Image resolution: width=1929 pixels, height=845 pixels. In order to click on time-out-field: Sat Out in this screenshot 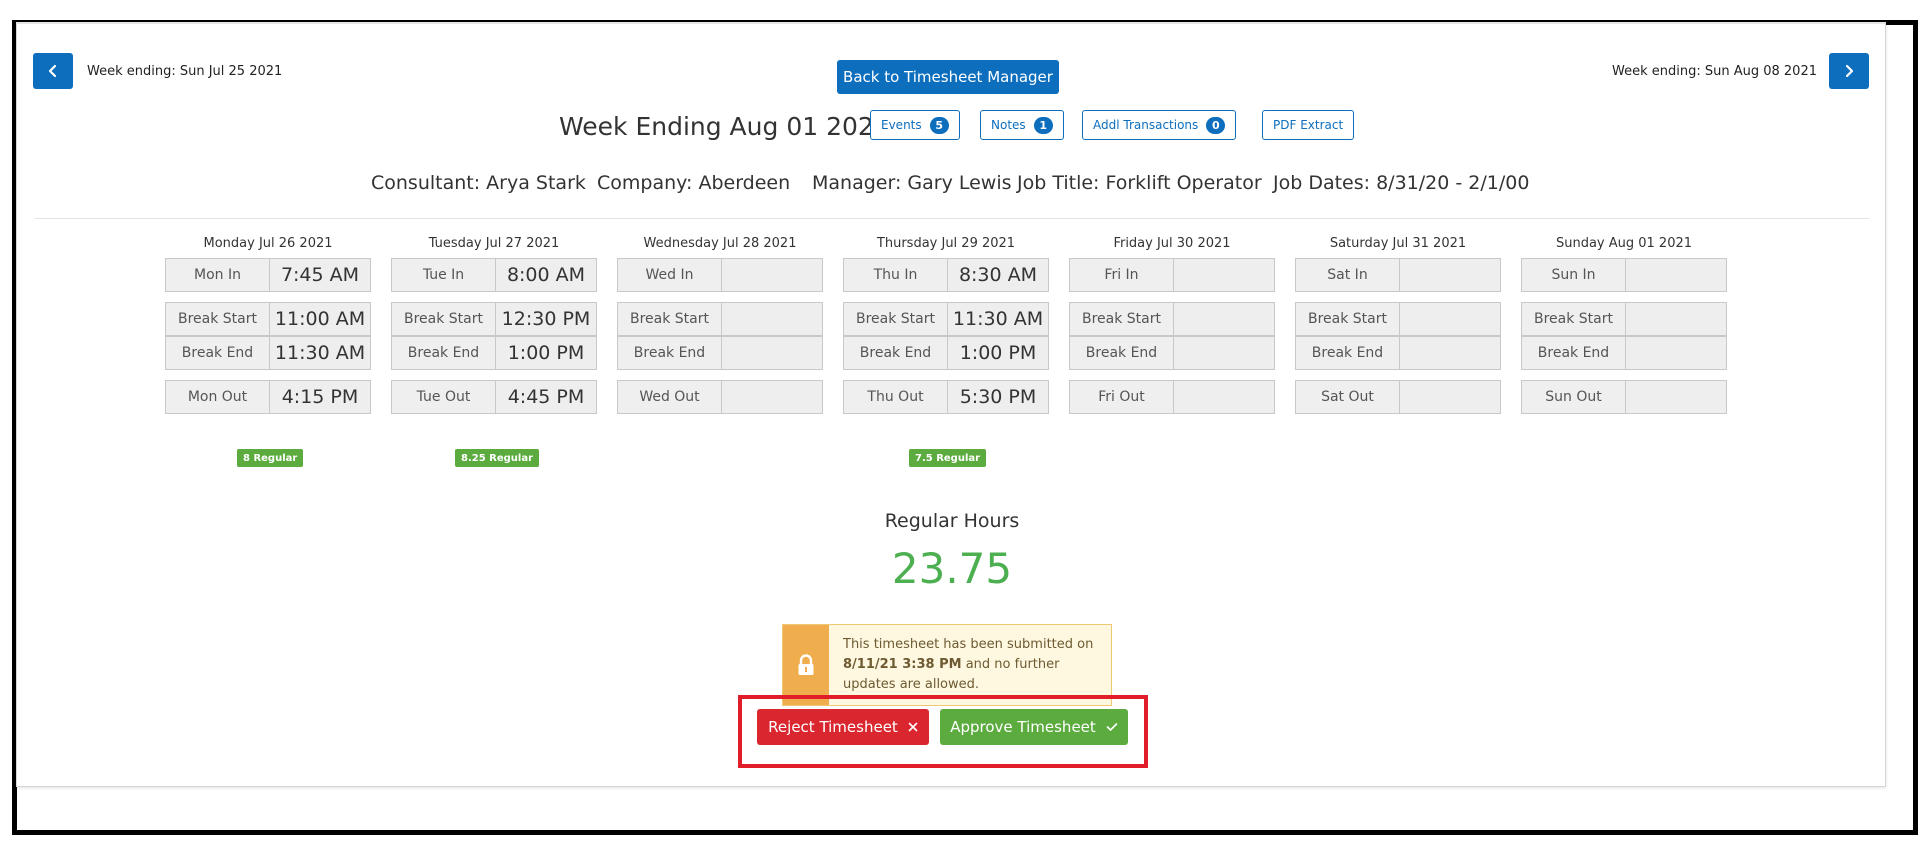, I will do `click(1398, 397)`.